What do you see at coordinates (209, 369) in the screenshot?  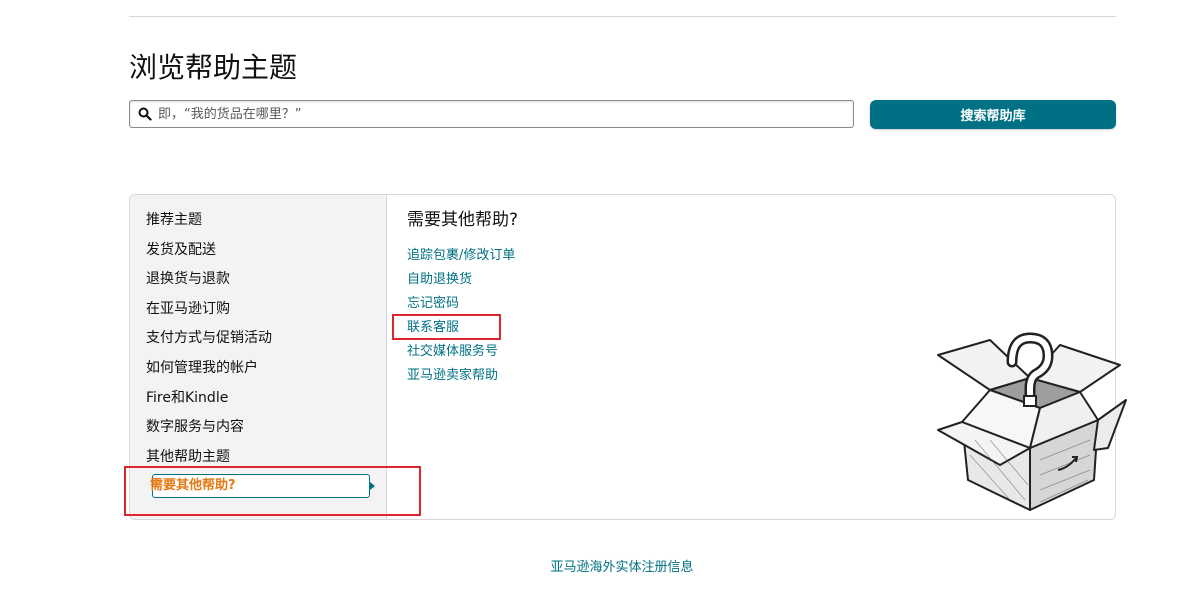 I see `topic-item-account: 如何管理我的帐户` at bounding box center [209, 369].